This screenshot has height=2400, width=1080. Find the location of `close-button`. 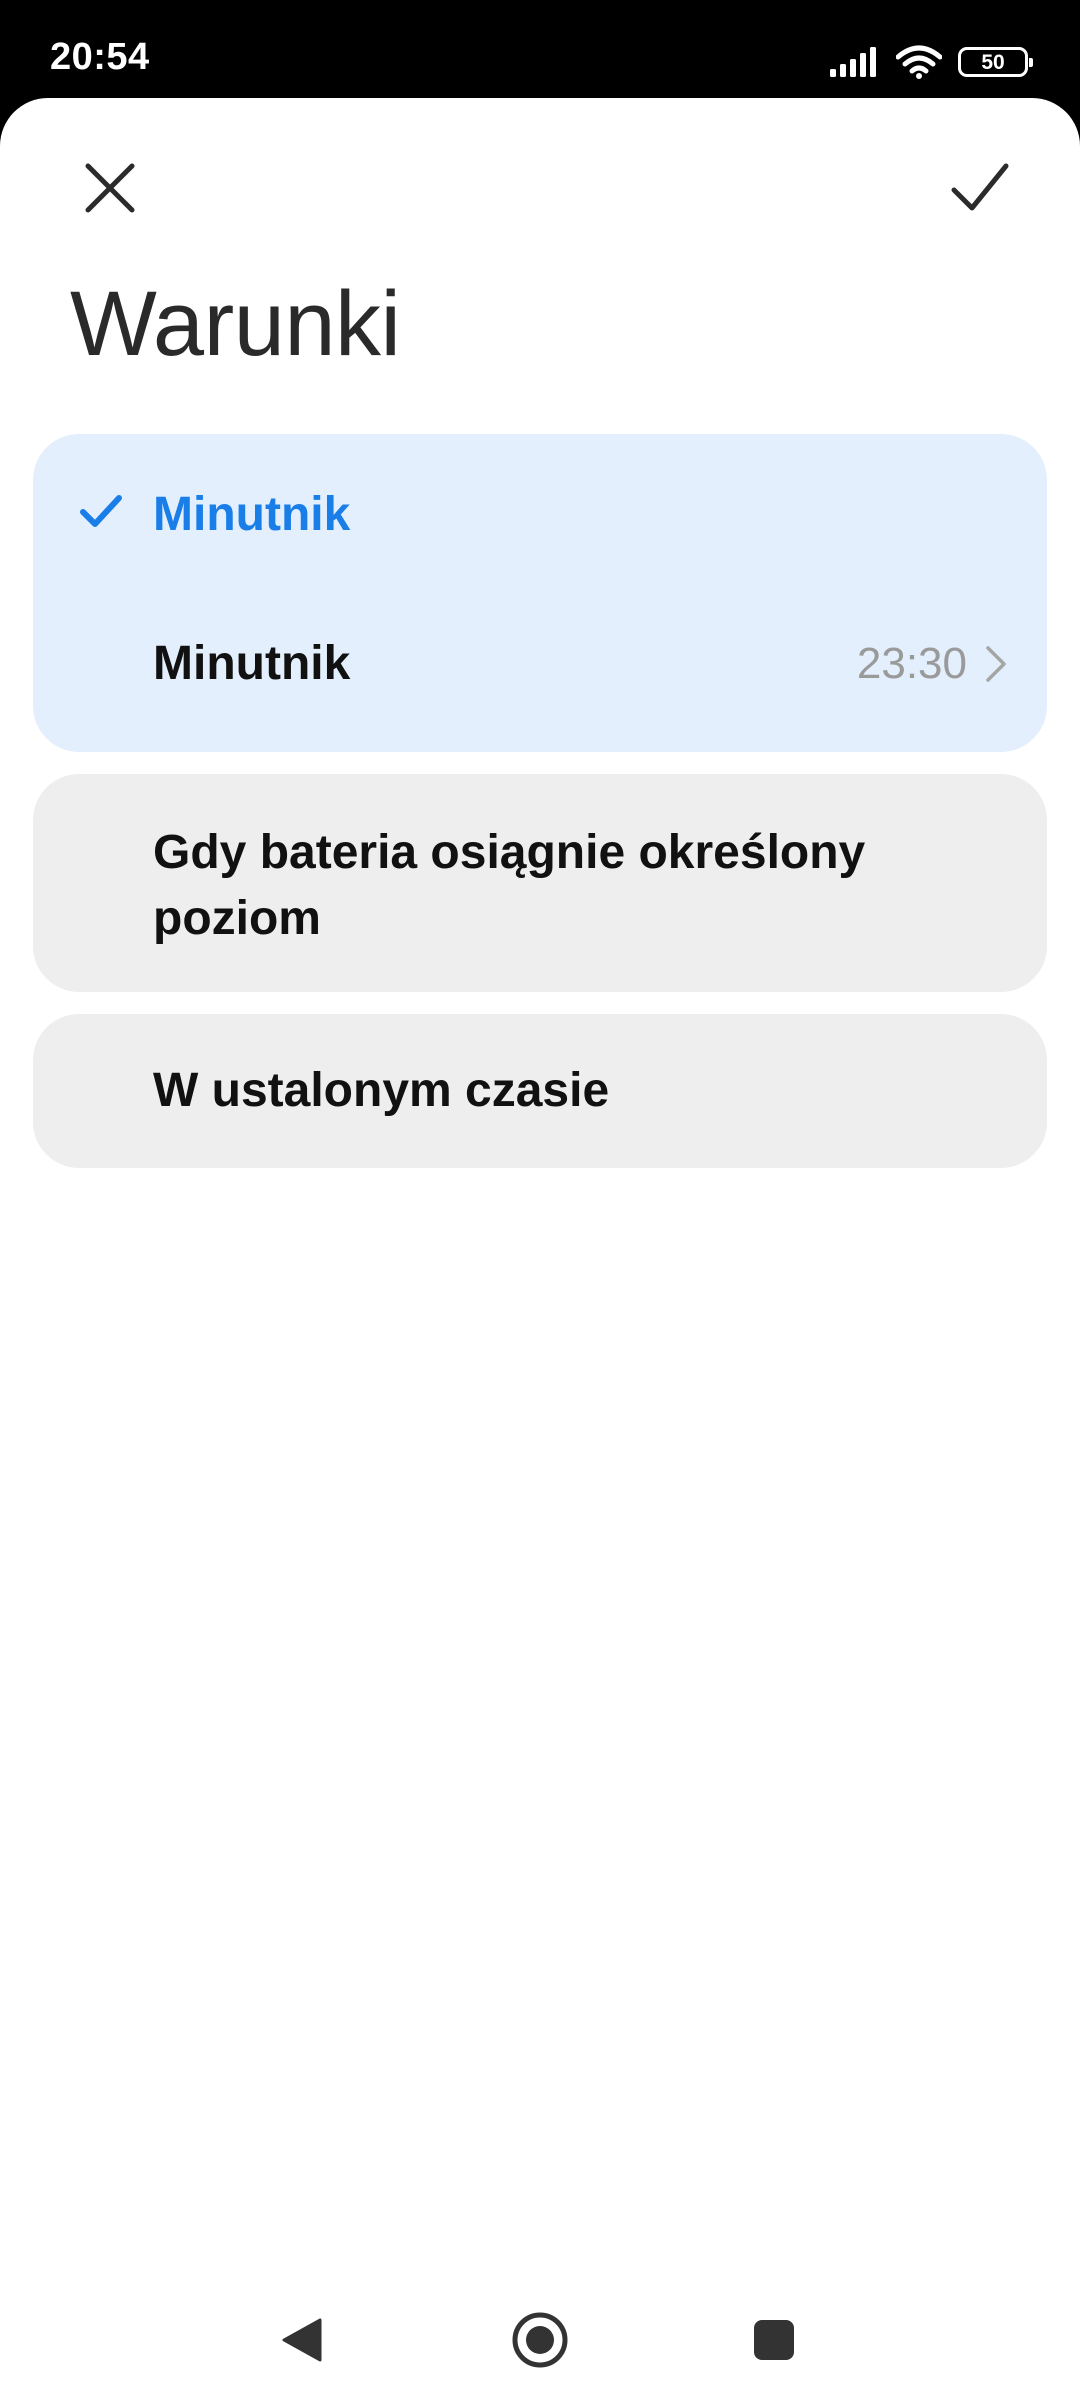

close-button is located at coordinates (110, 188).